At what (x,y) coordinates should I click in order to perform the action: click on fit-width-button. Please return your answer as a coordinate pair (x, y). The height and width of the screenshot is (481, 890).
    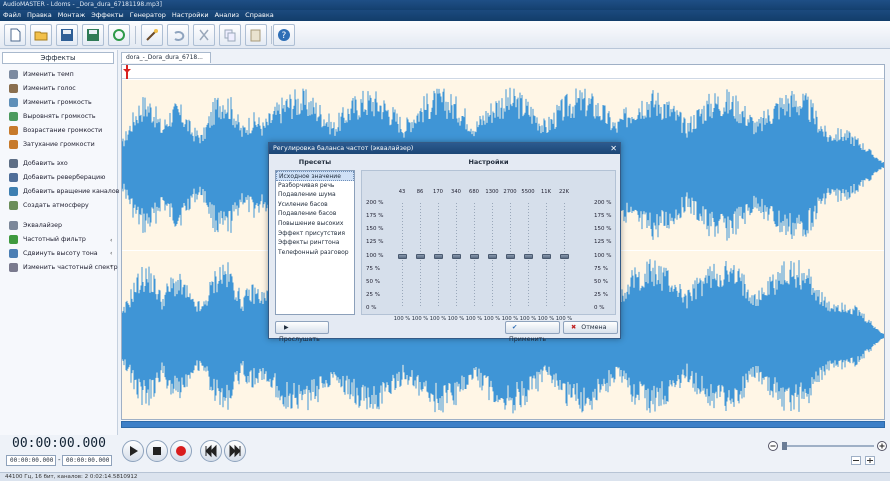
    Looking at the image, I should click on (856, 460).